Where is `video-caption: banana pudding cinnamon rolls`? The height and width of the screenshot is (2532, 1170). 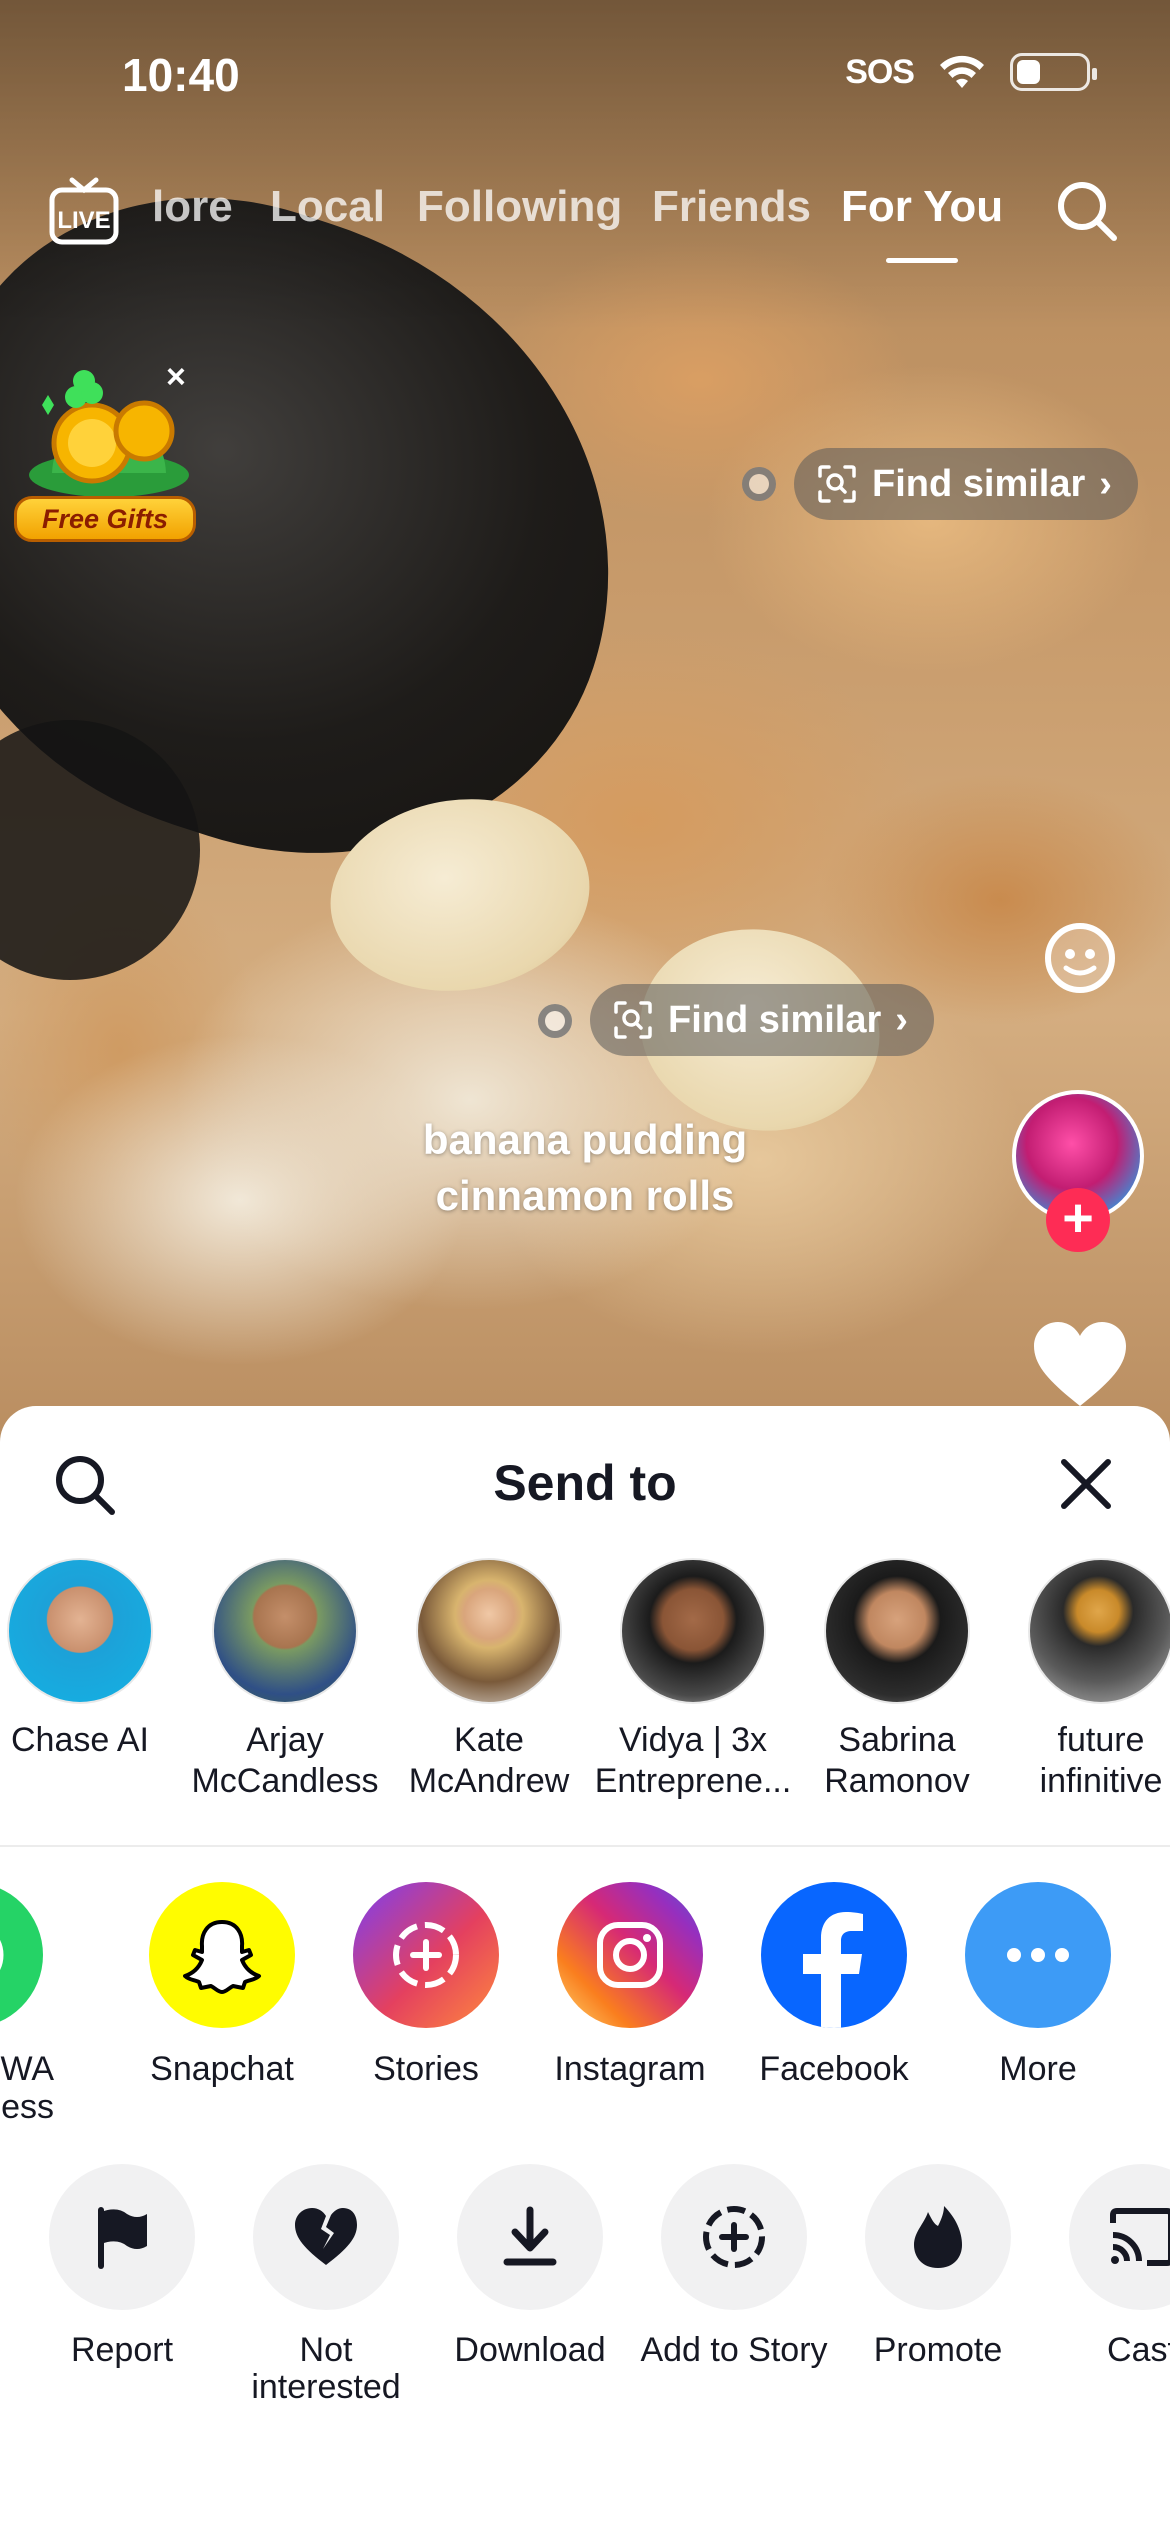 video-caption: banana pudding cinnamon rolls is located at coordinates (585, 1168).